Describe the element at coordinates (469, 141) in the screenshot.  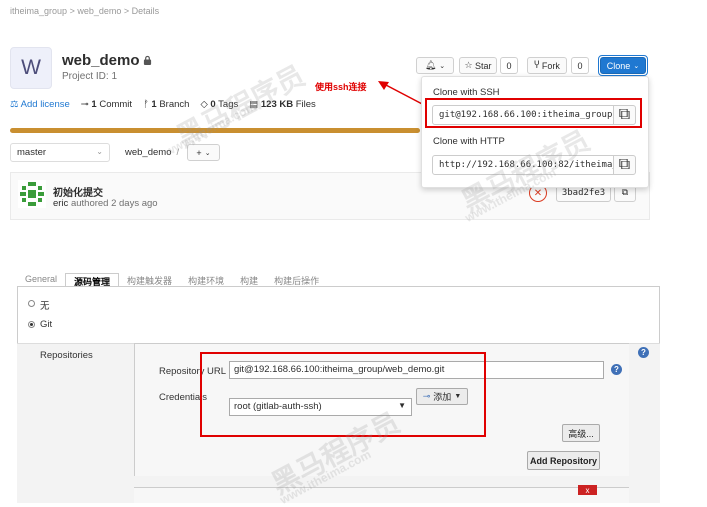
I see `clone-http-label: Clone with HTTP` at that location.